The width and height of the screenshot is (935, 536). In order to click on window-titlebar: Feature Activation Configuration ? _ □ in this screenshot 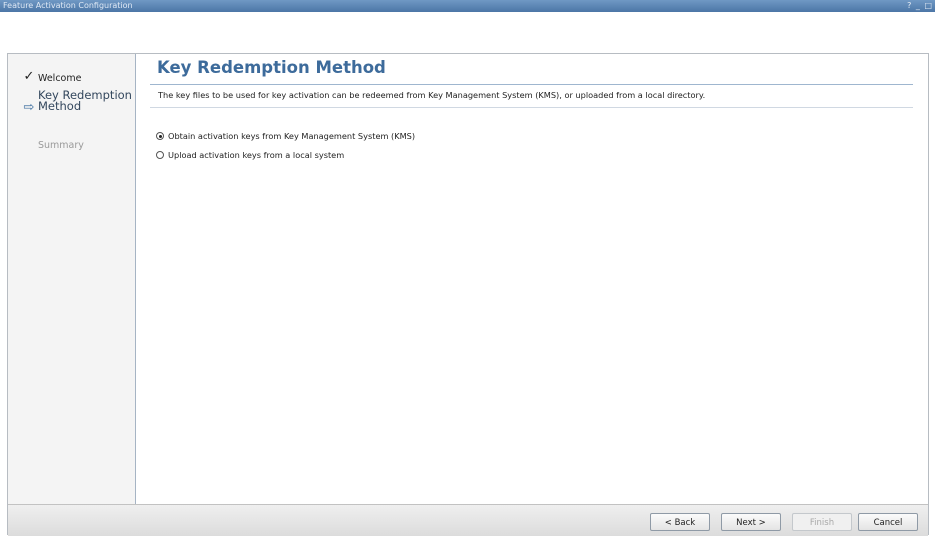, I will do `click(467, 6)`.